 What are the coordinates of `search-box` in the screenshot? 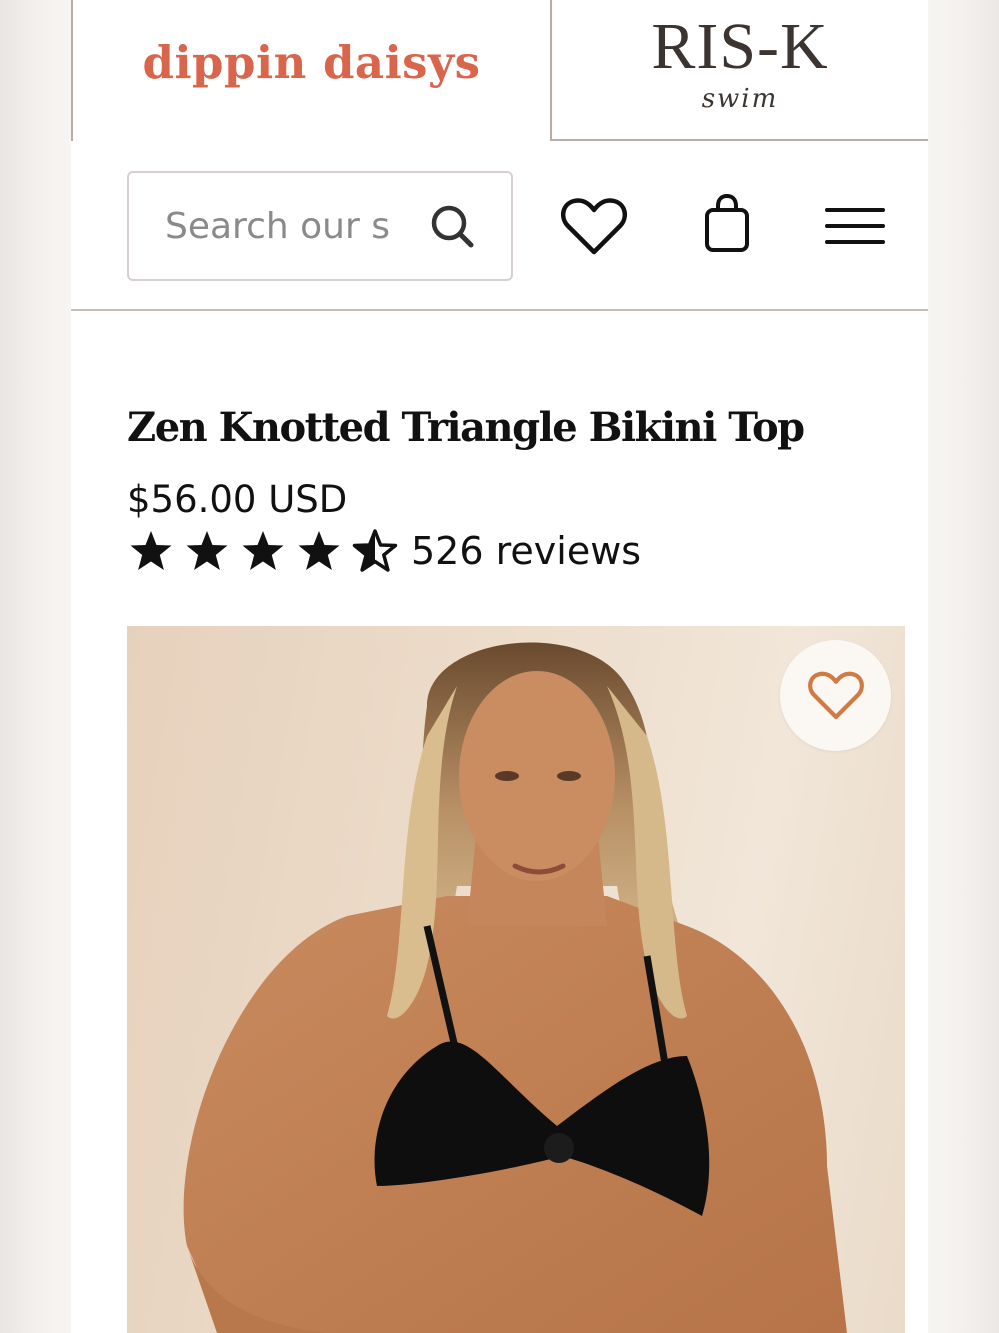 It's located at (320, 226).